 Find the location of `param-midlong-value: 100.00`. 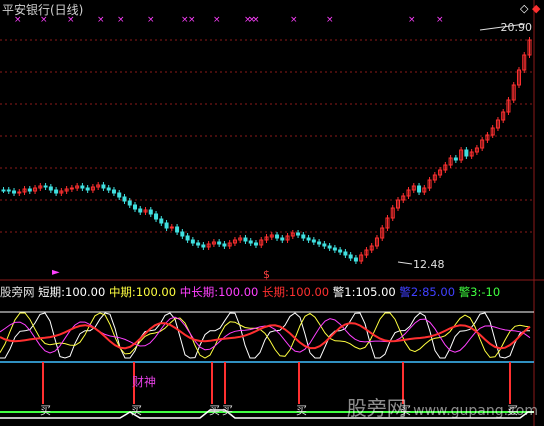

param-midlong-value: 100.00 is located at coordinates (238, 292).